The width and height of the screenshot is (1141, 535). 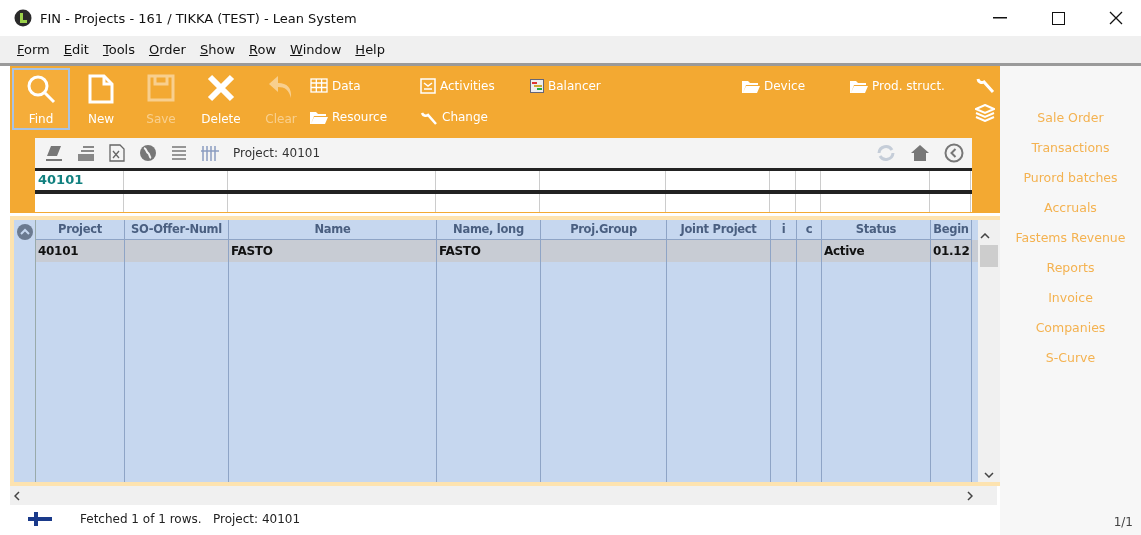 What do you see at coordinates (365, 116) in the screenshot?
I see `toolbar-link: Resource` at bounding box center [365, 116].